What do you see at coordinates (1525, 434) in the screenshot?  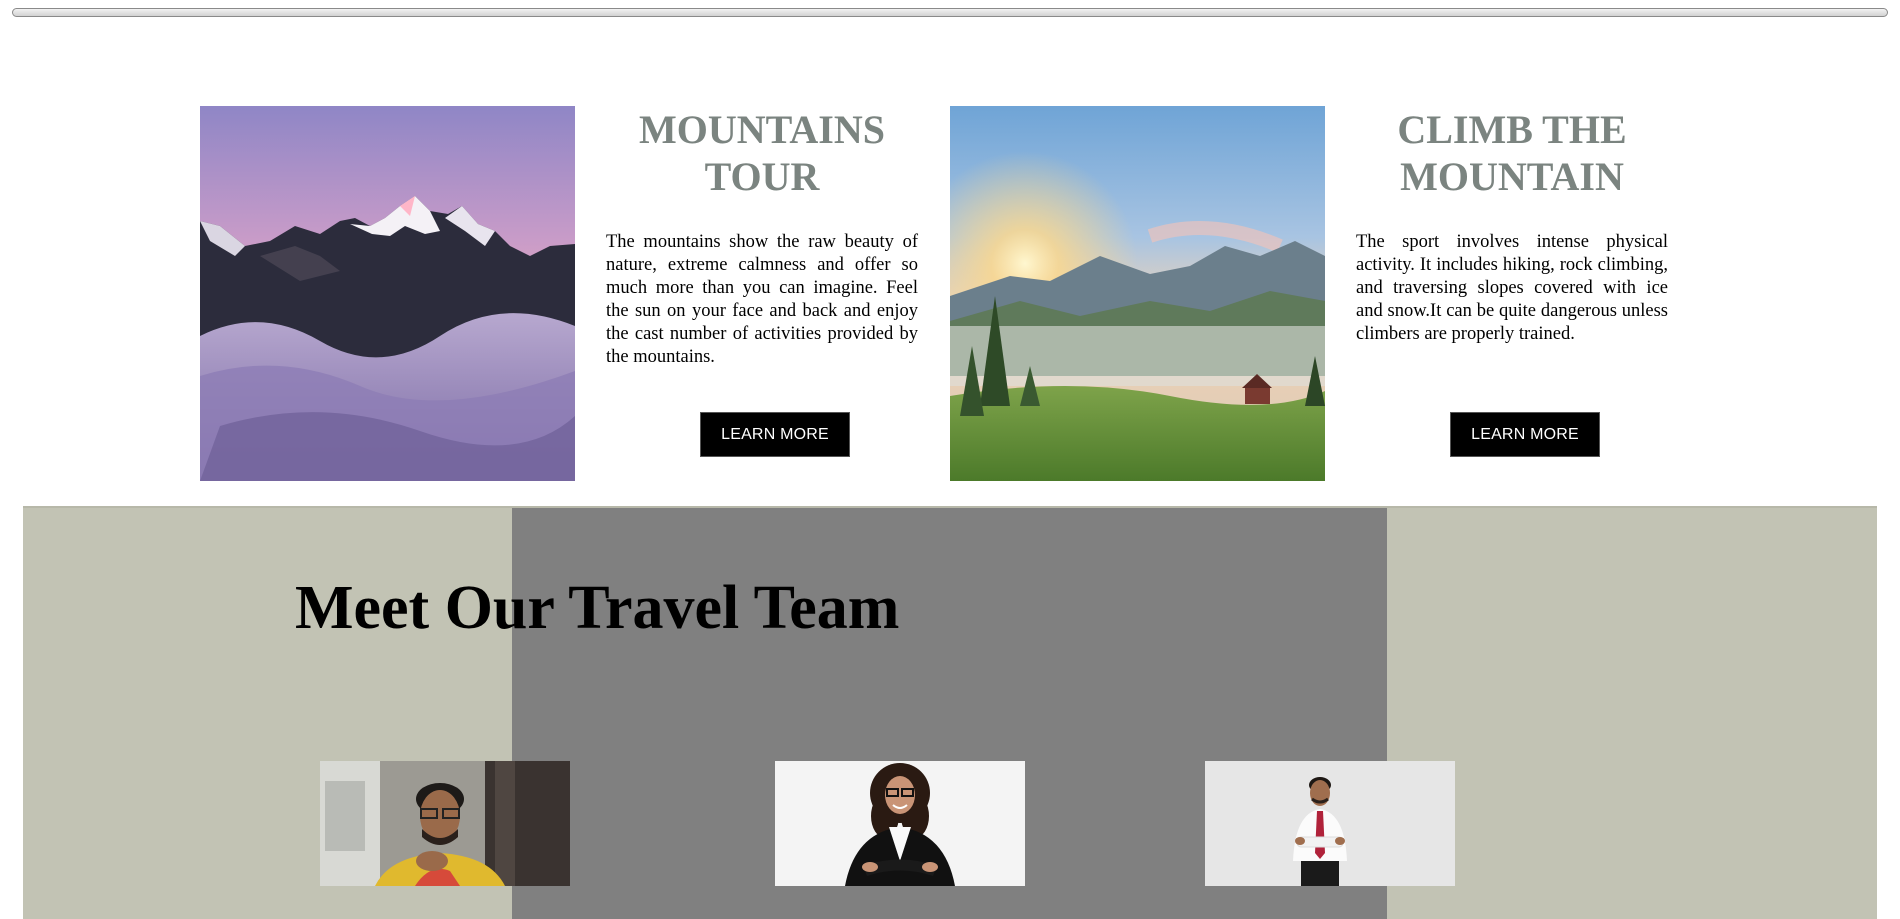 I see `climb-mountain-learn-more-button: LEARN MORE` at bounding box center [1525, 434].